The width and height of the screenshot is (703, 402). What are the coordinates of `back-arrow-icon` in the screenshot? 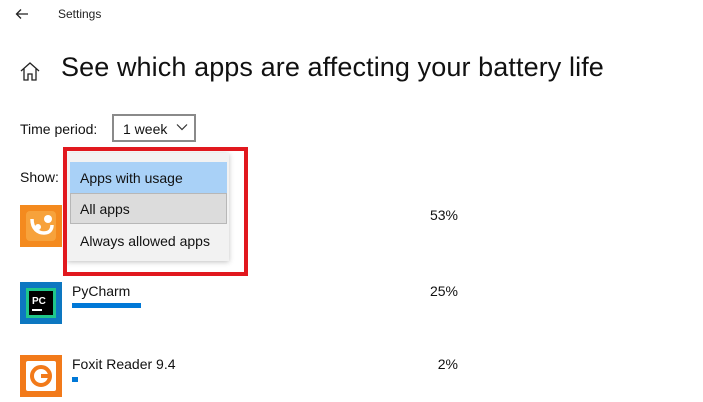 It's located at (21, 14).